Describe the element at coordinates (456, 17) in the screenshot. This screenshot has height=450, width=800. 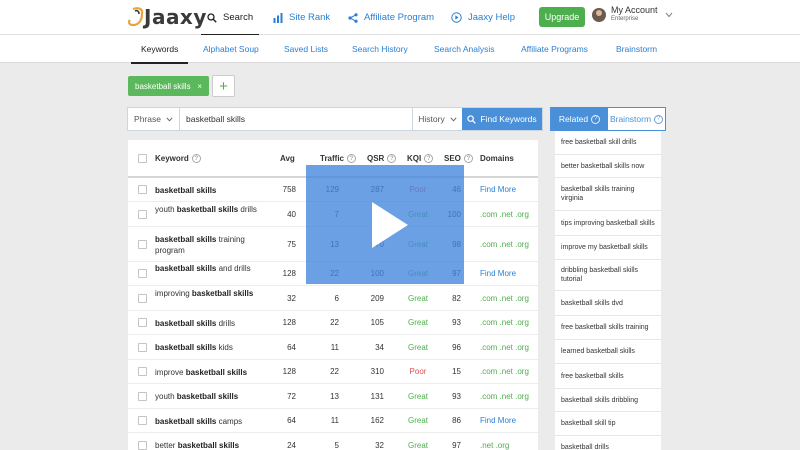
I see `play-circle-icon` at that location.